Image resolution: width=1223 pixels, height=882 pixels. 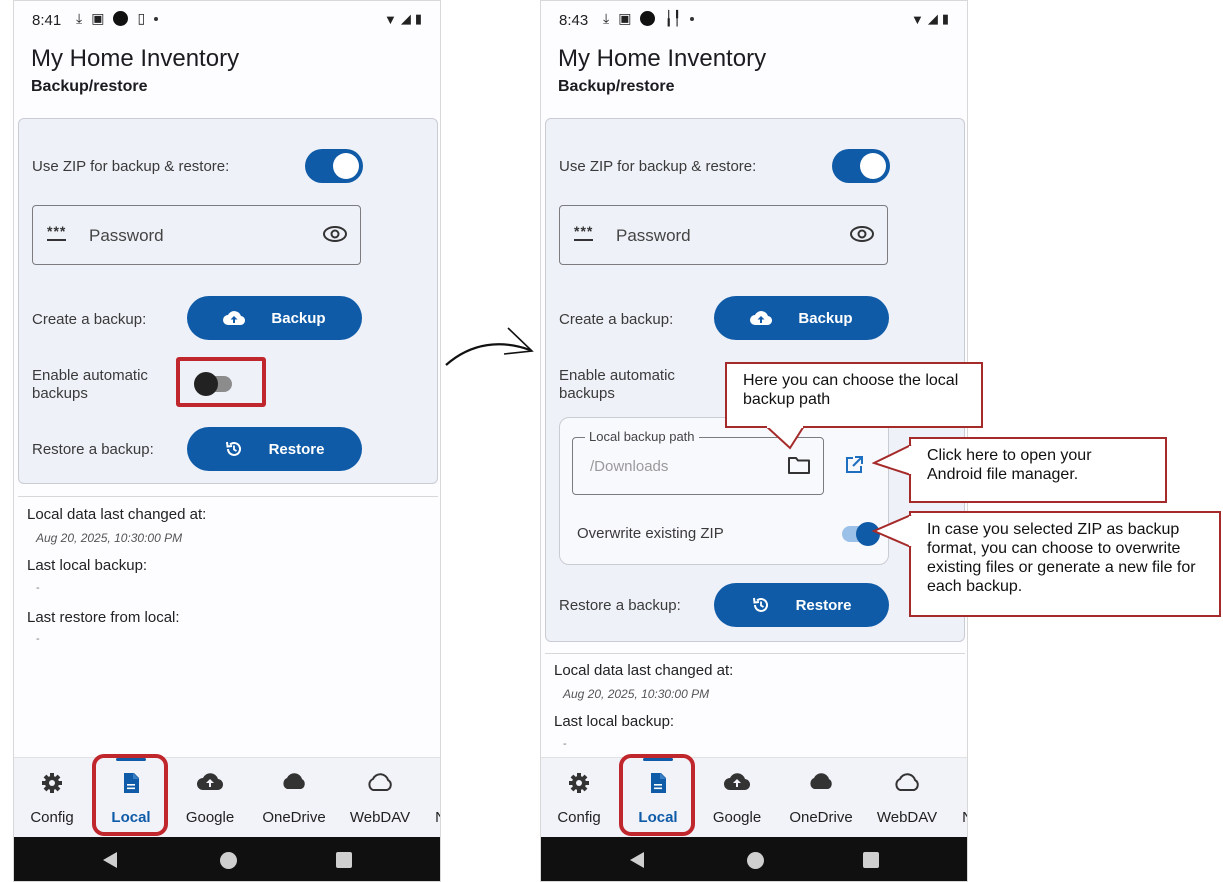 I want to click on auto-backup-highlight, so click(x=221, y=382).